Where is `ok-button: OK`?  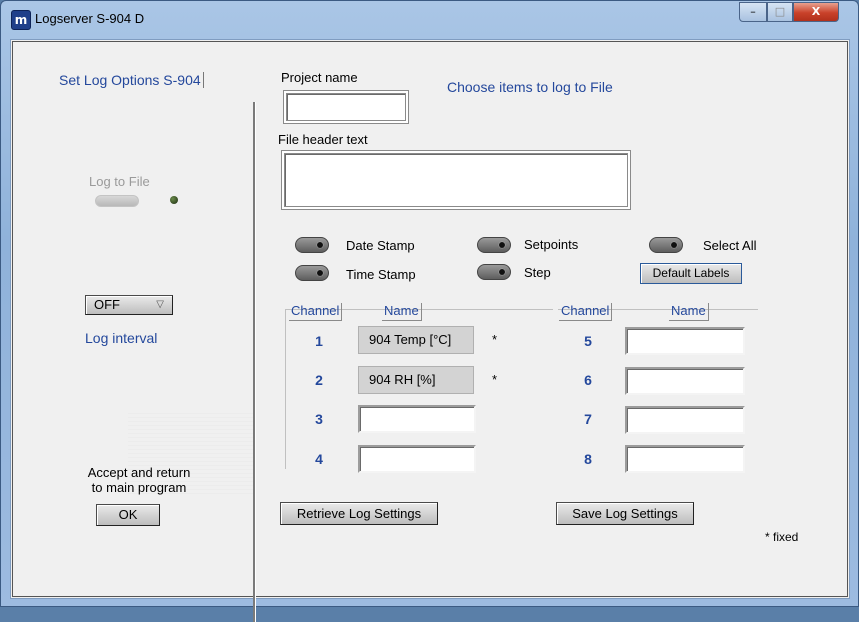
ok-button: OK is located at coordinates (128, 515).